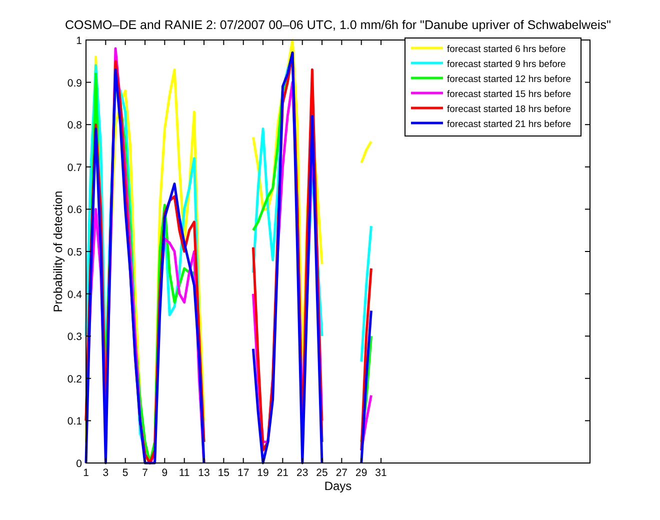  Describe the element at coordinates (362, 473) in the screenshot. I see `tick-label: 29` at that location.